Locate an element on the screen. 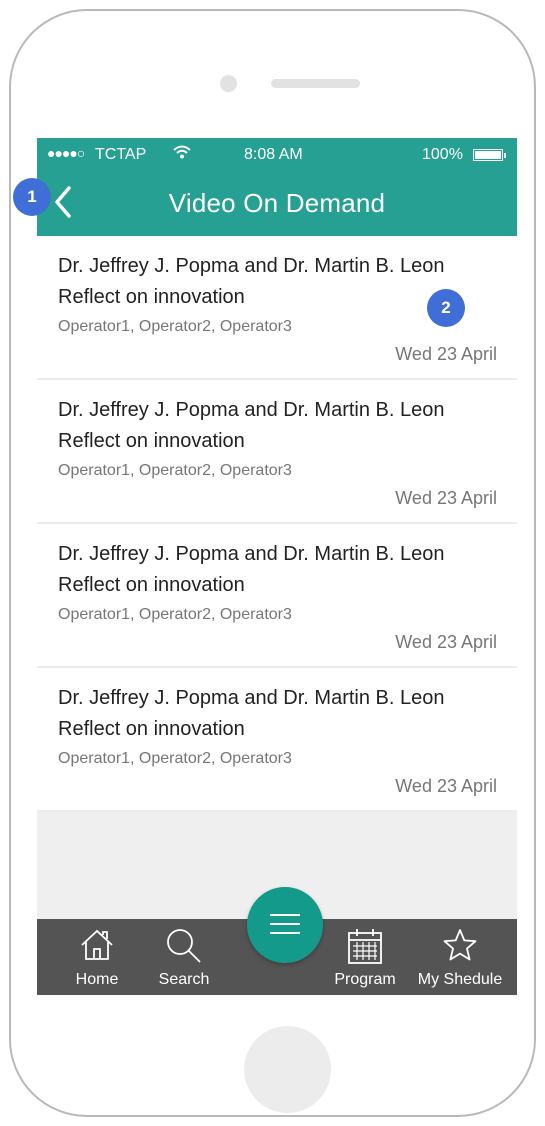 This screenshot has width=545, height=1126. menu-fab-button is located at coordinates (285, 925).